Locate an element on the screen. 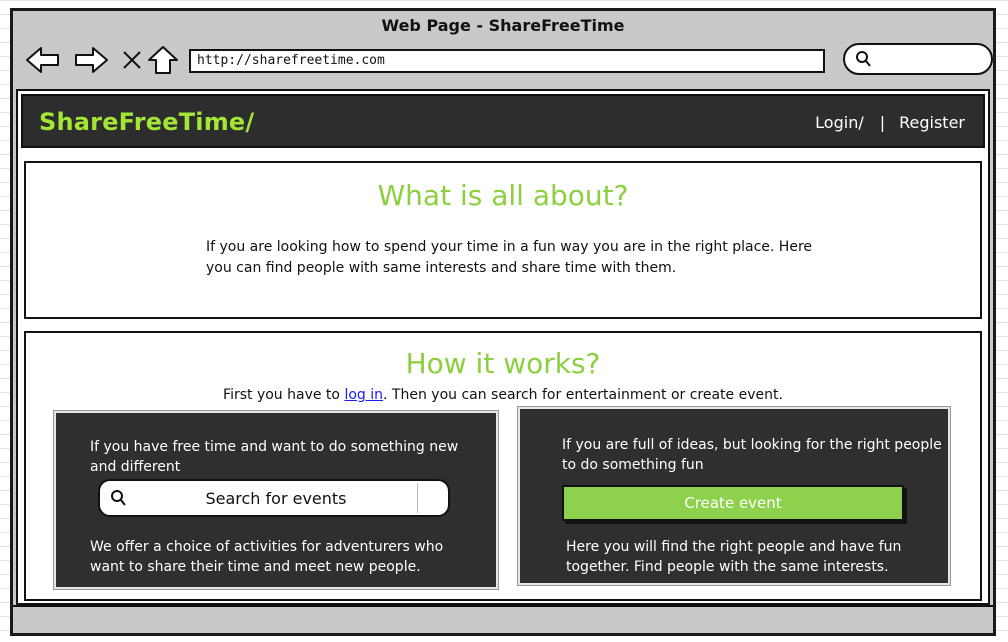 The image size is (1008, 642). search-events-input: Search for events is located at coordinates (274, 498).